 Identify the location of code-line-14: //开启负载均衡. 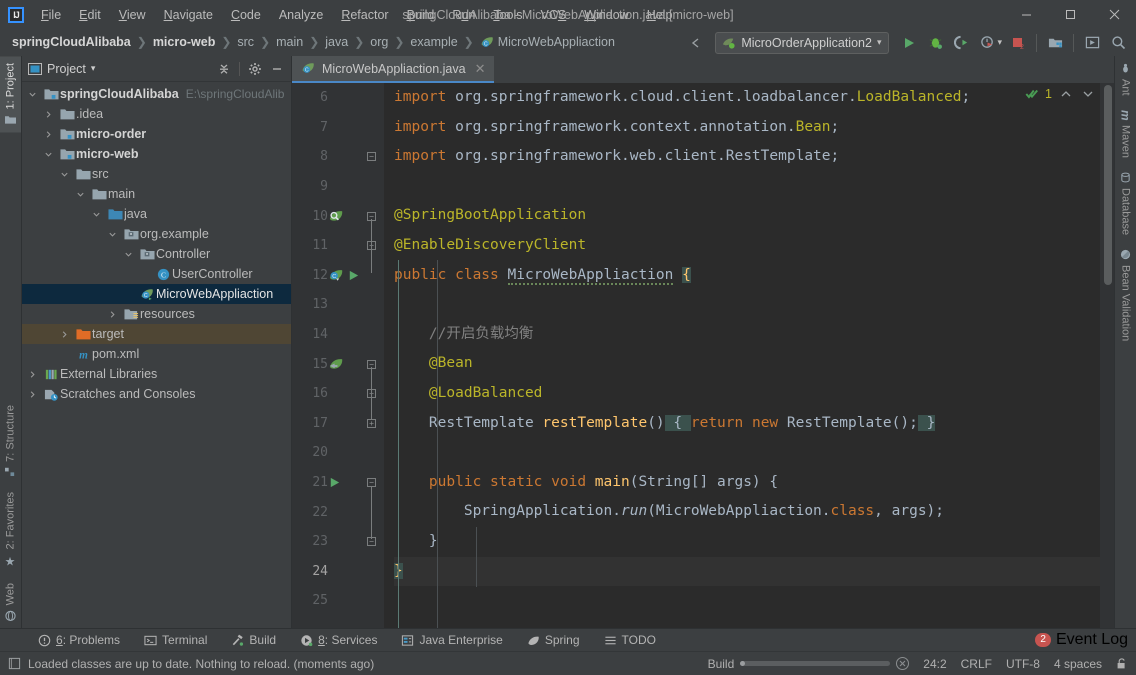
(747, 335).